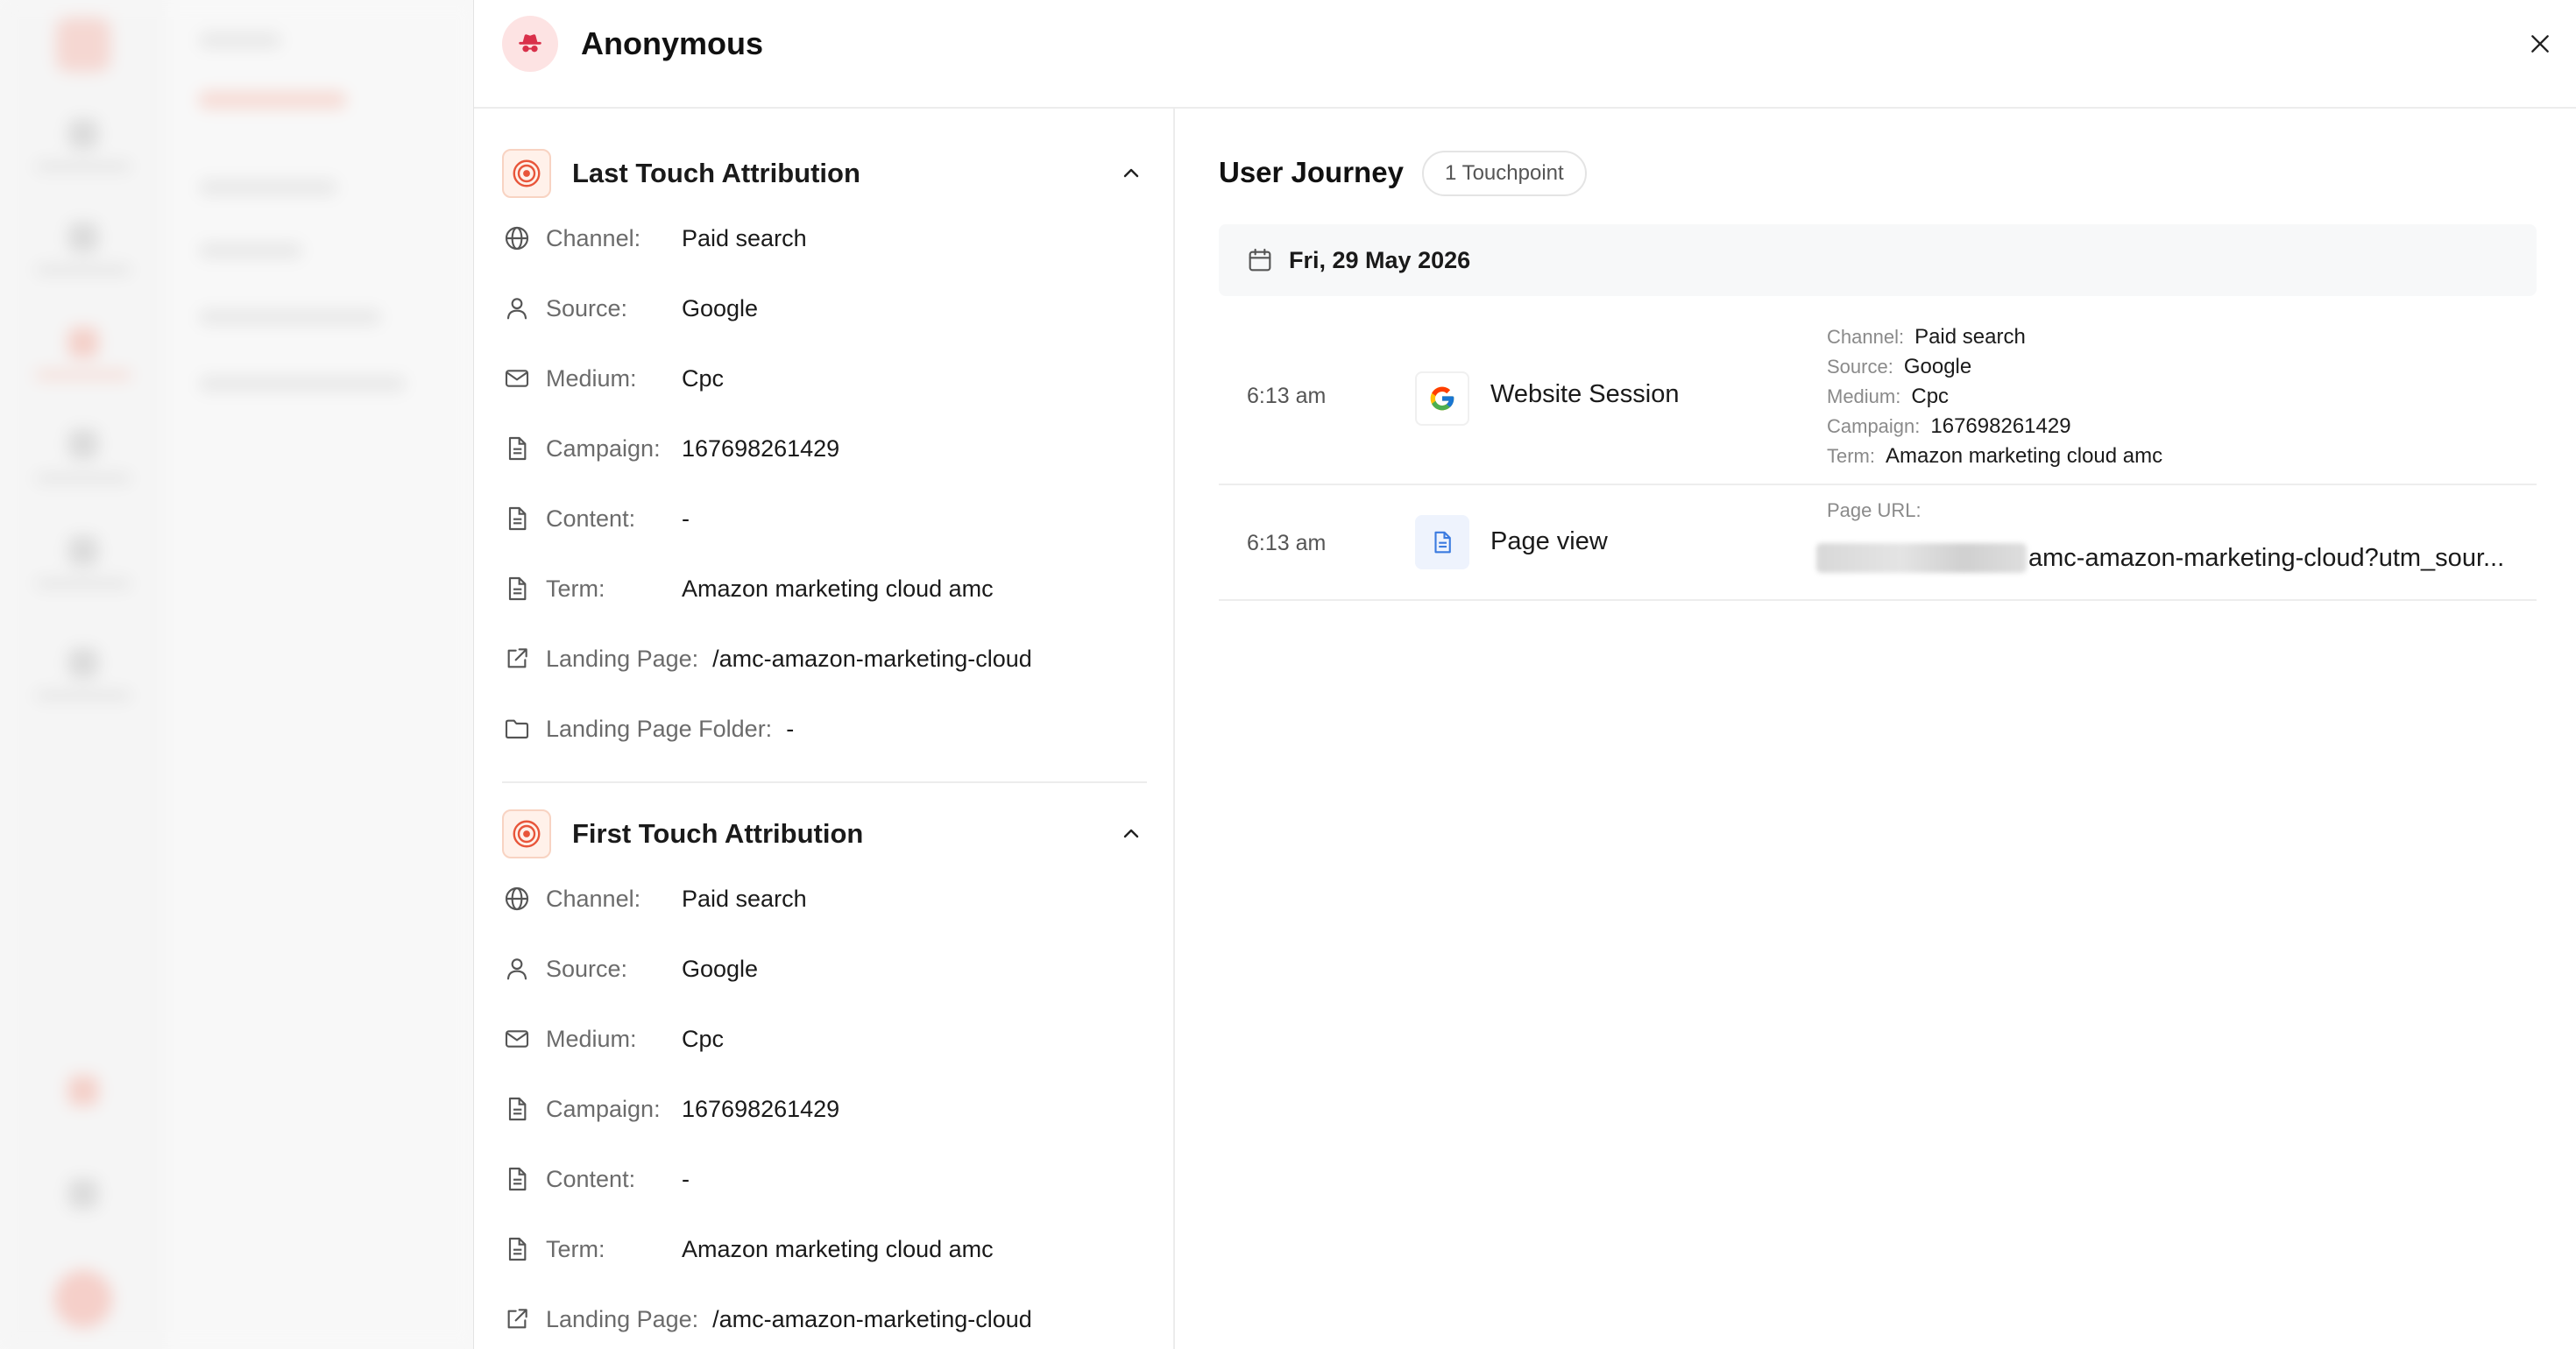 Image resolution: width=2576 pixels, height=1349 pixels. What do you see at coordinates (672, 43) in the screenshot?
I see `modal-title: Anonymous` at bounding box center [672, 43].